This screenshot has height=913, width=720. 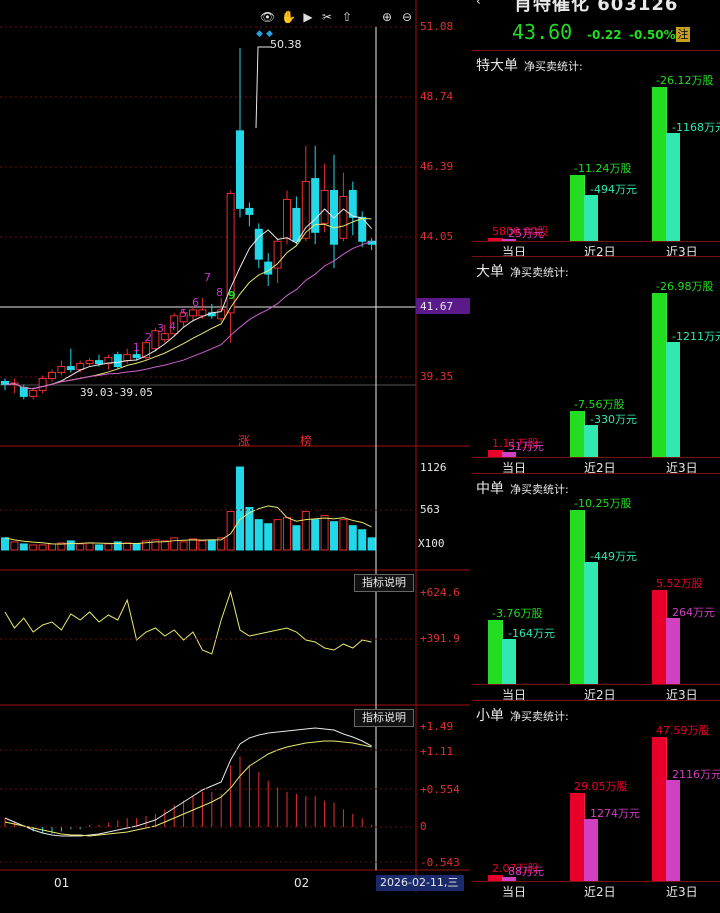 What do you see at coordinates (693, 613) in the screenshot?
I see `amount-label: 264万元` at bounding box center [693, 613].